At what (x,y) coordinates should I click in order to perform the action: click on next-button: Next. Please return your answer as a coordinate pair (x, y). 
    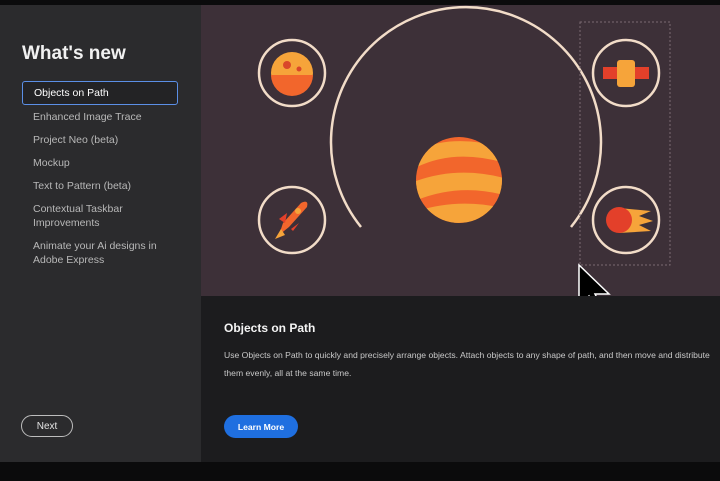
    Looking at the image, I should click on (47, 426).